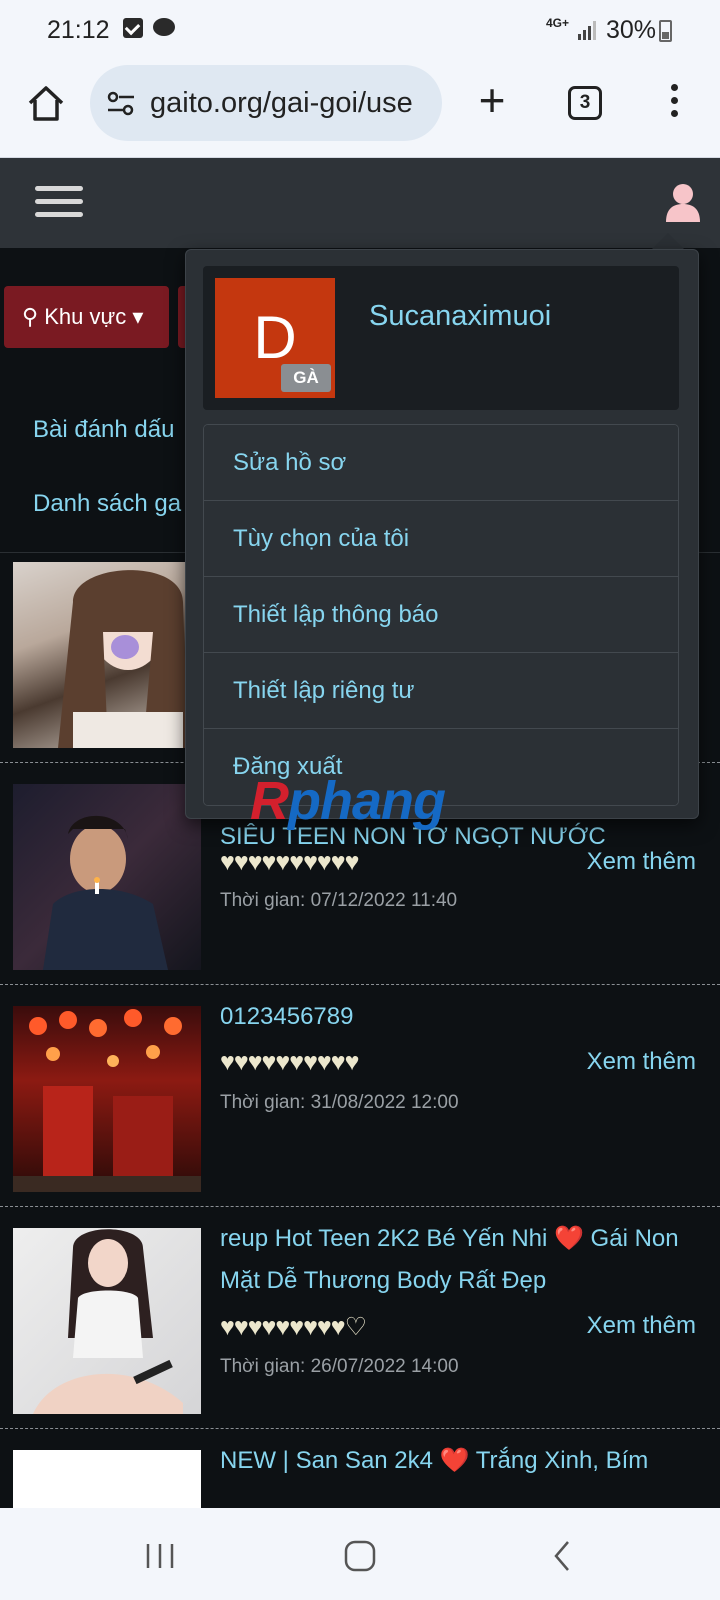 The image size is (720, 1600). What do you see at coordinates (683, 203) in the screenshot?
I see `user-profile-icon` at bounding box center [683, 203].